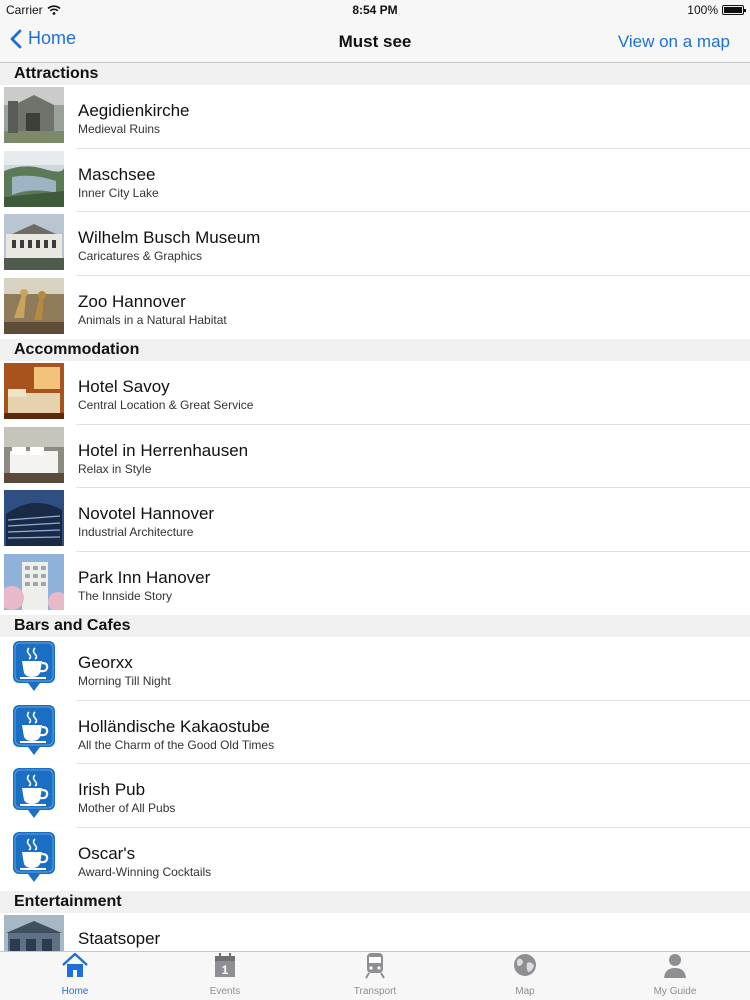 This screenshot has height=1000, width=750. What do you see at coordinates (176, 744) in the screenshot?
I see `list-item-subtitle: All the Charm of the Good Old Times` at bounding box center [176, 744].